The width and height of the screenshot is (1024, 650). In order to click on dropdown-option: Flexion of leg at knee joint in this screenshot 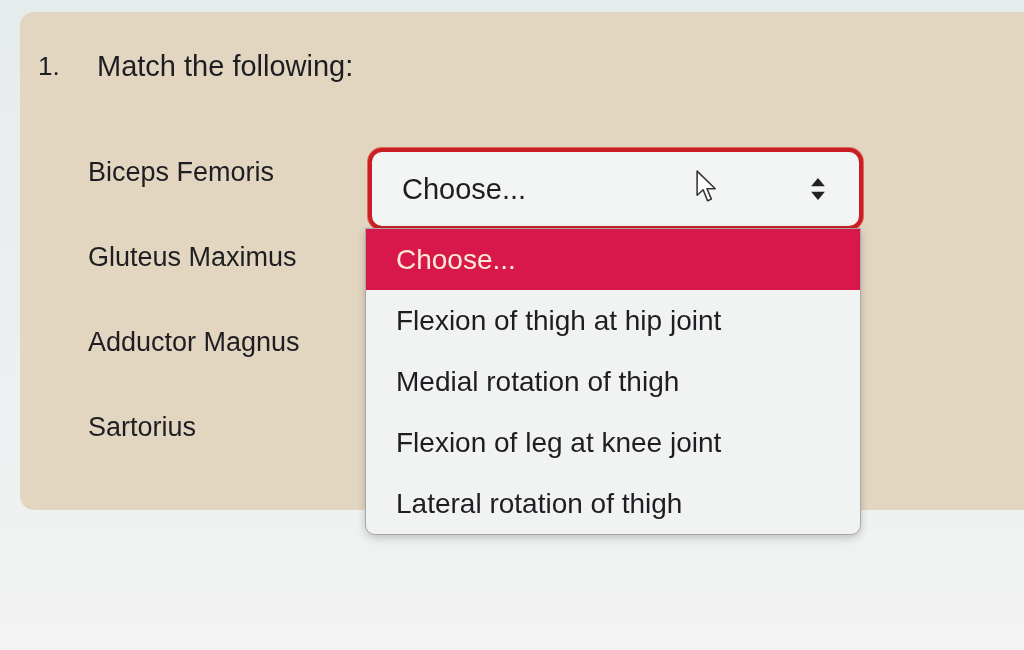, I will do `click(613, 442)`.